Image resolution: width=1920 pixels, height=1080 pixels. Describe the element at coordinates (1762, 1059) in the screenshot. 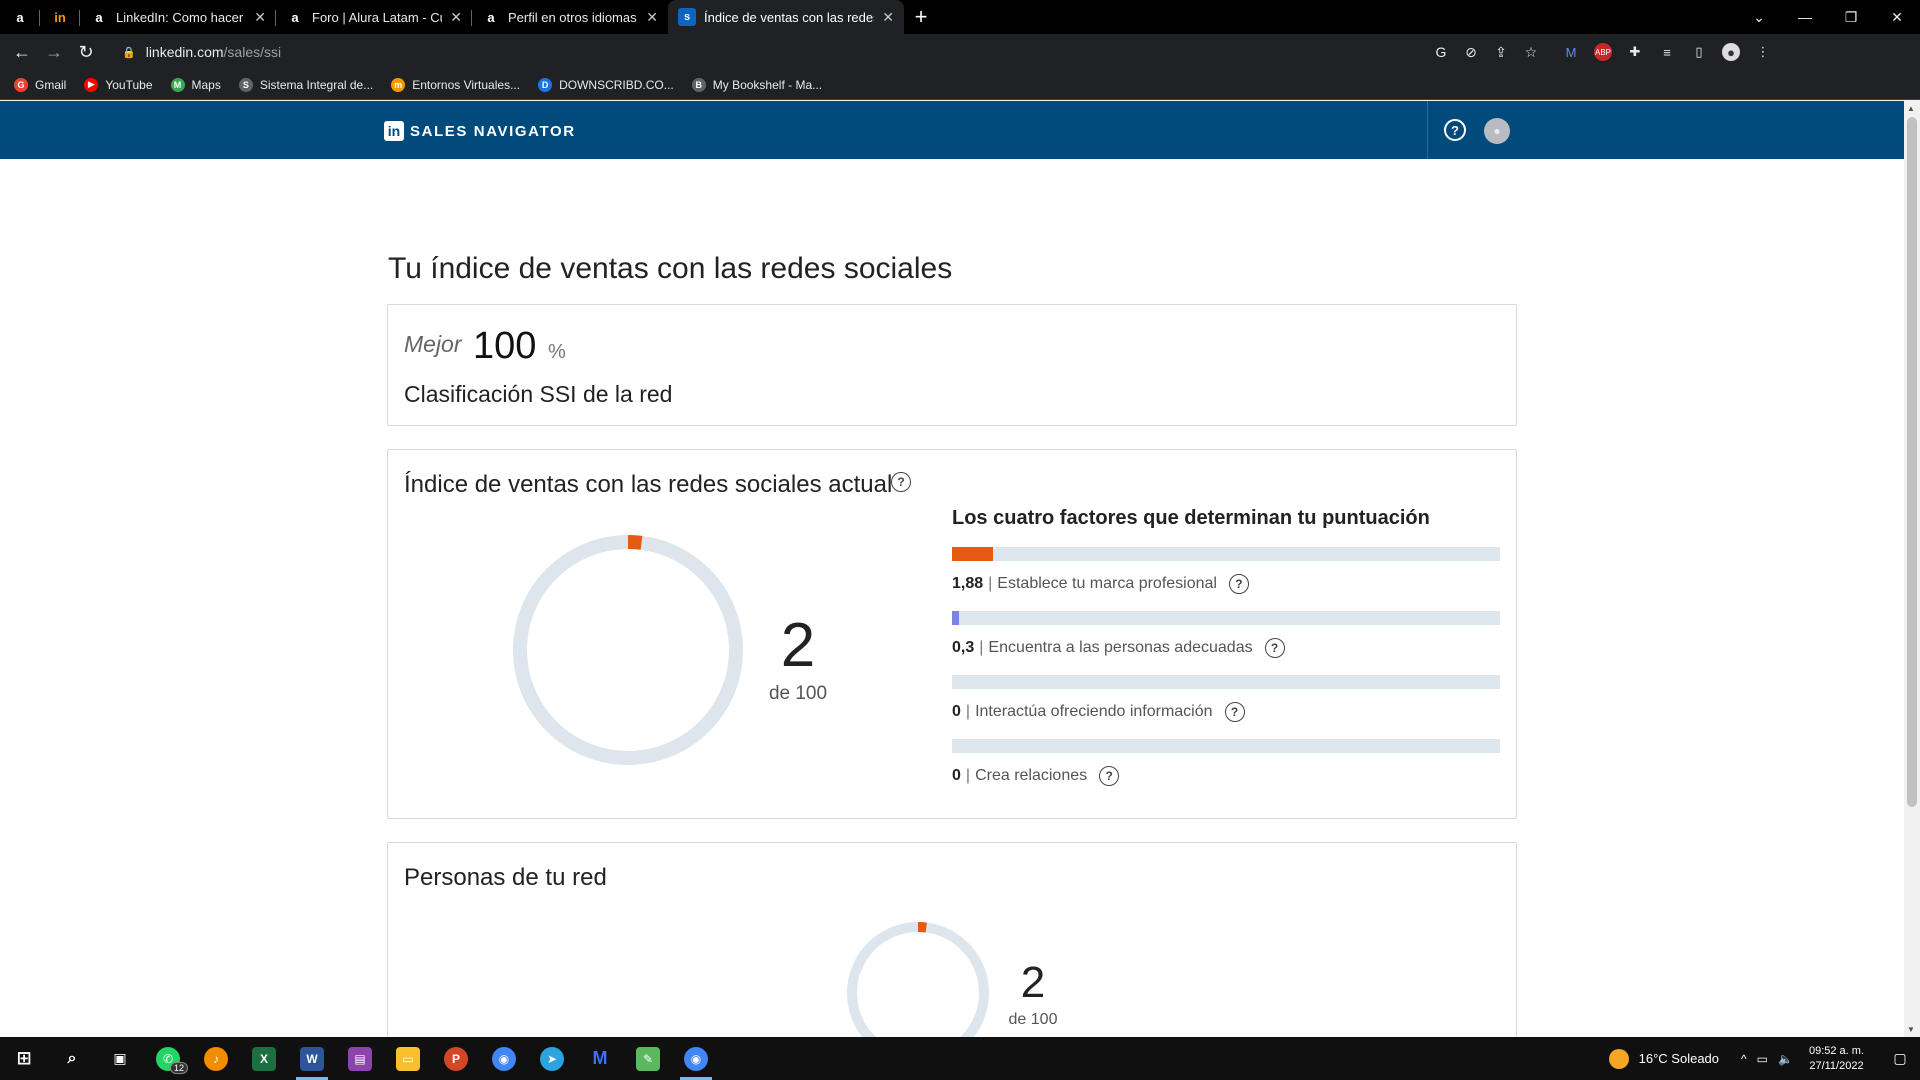

I see `network-icon: ▭` at that location.